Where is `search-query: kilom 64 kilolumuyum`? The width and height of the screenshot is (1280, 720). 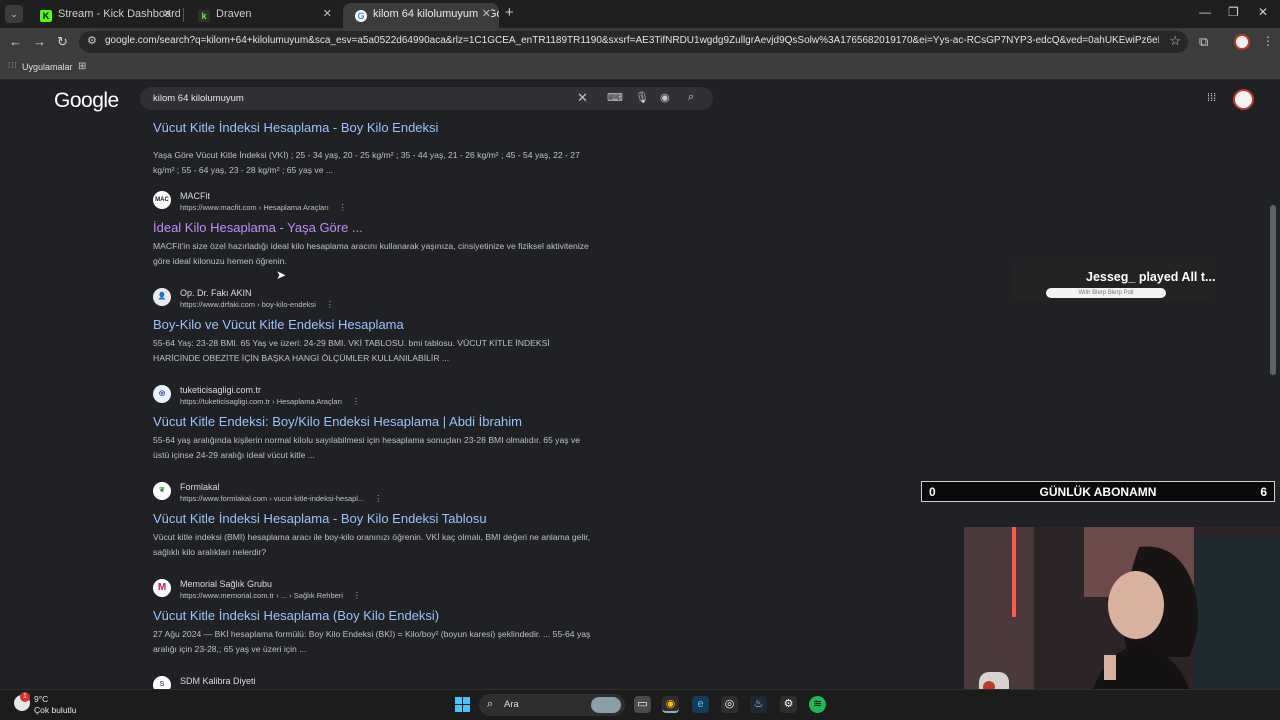 search-query: kilom 64 kilolumuyum is located at coordinates (198, 98).